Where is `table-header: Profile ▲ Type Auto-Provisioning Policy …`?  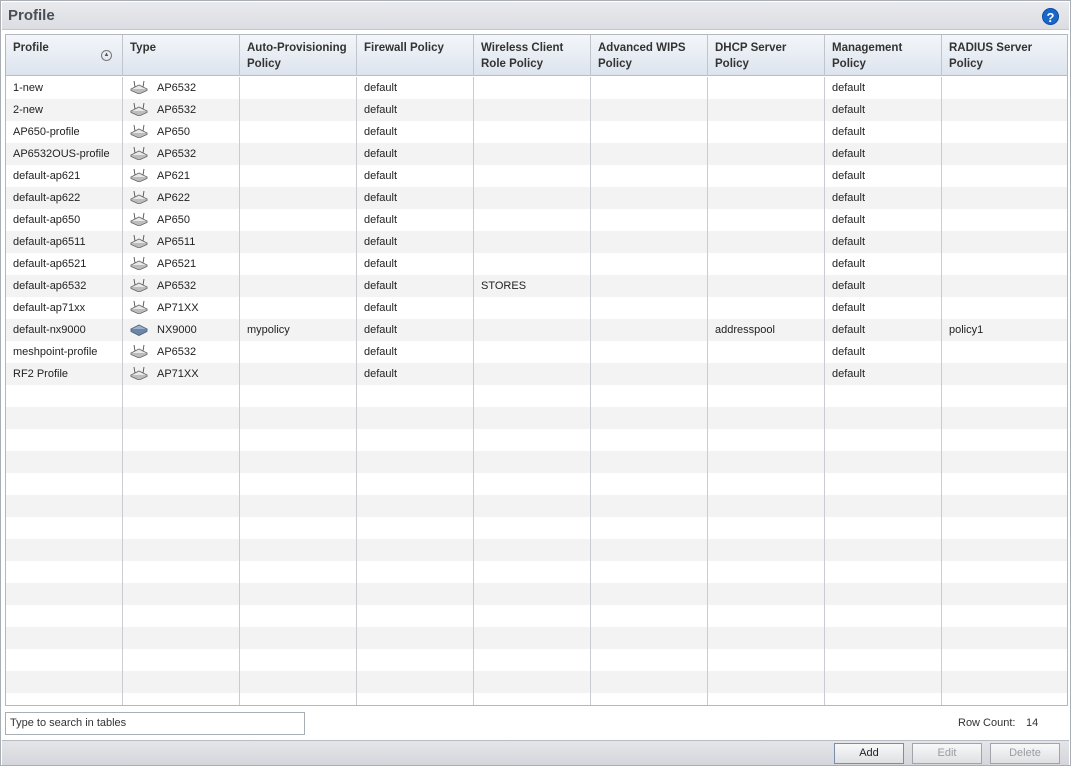
table-header: Profile ▲ Type Auto-Provisioning Policy … is located at coordinates (536, 55).